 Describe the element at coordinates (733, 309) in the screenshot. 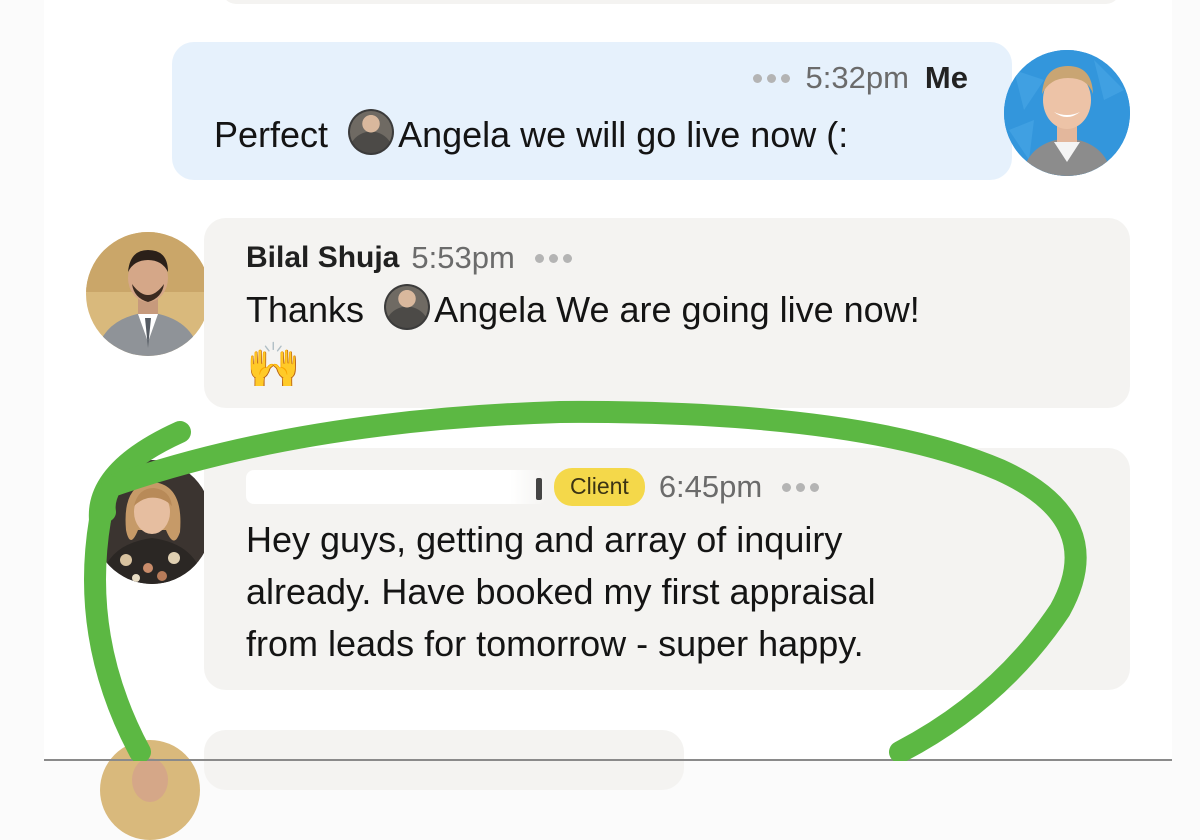

I see `message-text-after: We are going live now!` at that location.